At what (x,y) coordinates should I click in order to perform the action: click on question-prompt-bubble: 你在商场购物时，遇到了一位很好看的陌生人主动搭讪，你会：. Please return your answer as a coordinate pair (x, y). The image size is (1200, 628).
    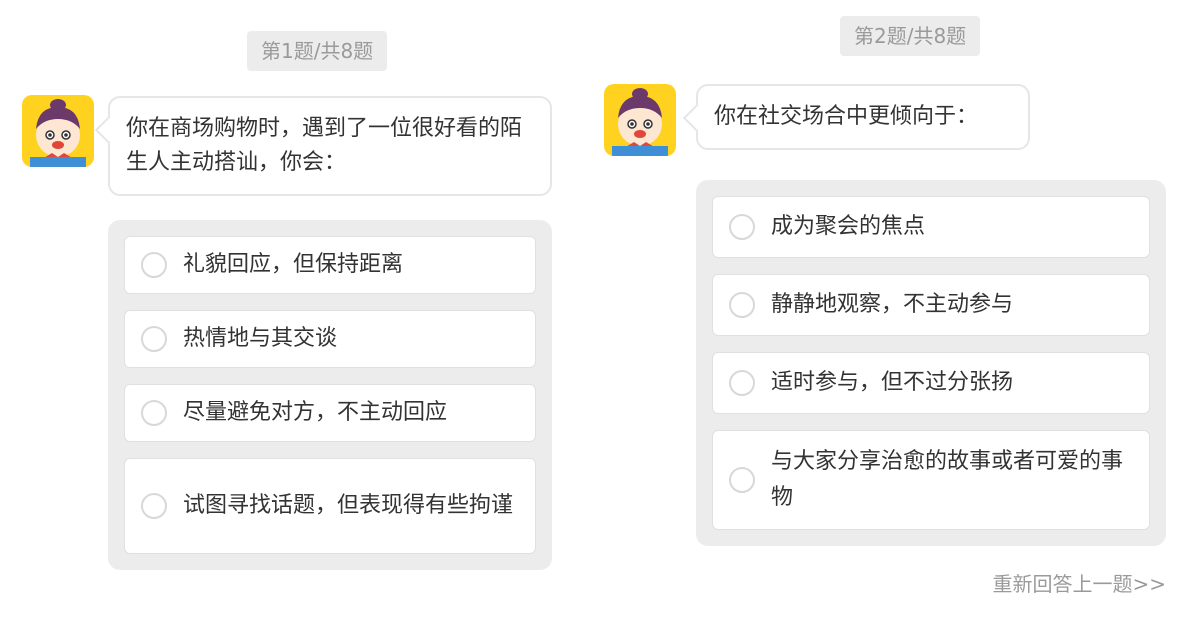
    Looking at the image, I should click on (330, 146).